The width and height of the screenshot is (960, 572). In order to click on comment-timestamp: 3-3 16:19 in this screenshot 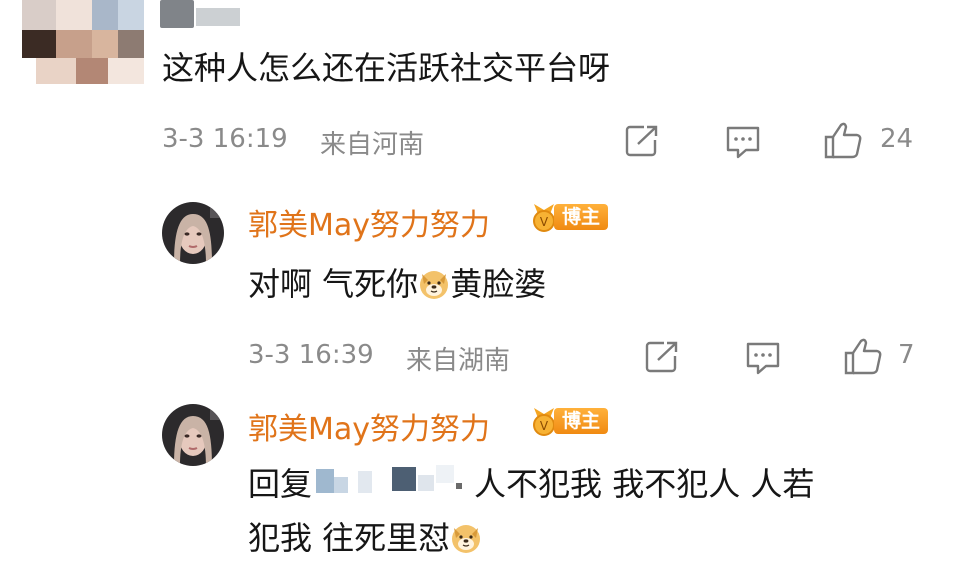, I will do `click(225, 139)`.